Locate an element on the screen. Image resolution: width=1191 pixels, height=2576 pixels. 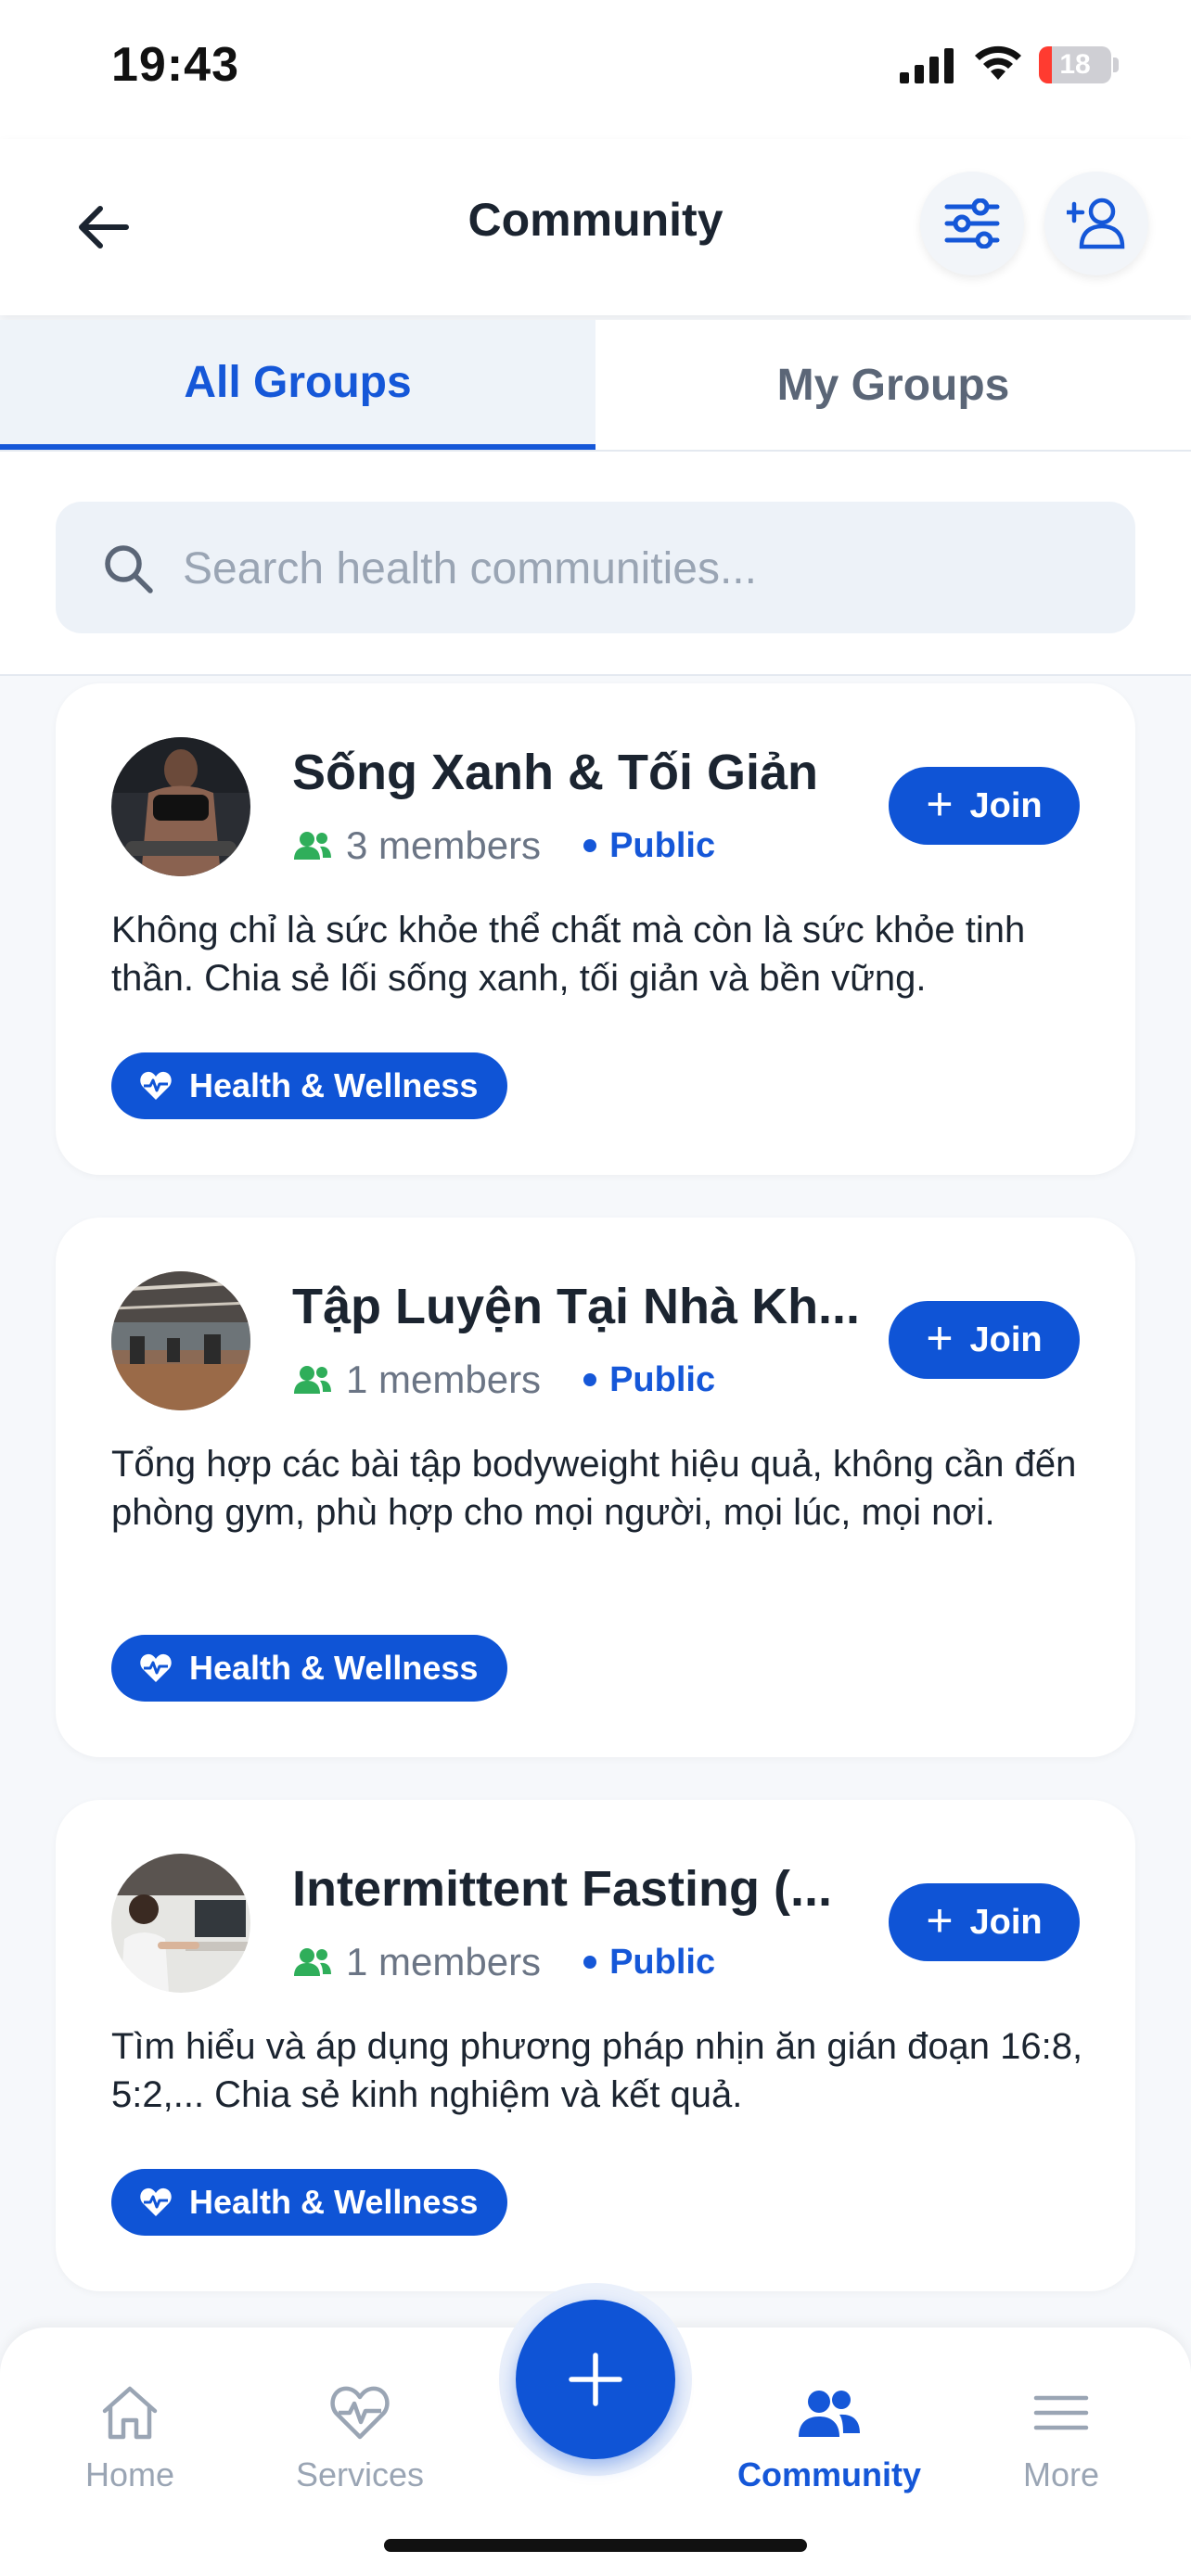
tab-all-groups: All Groups is located at coordinates (298, 385).